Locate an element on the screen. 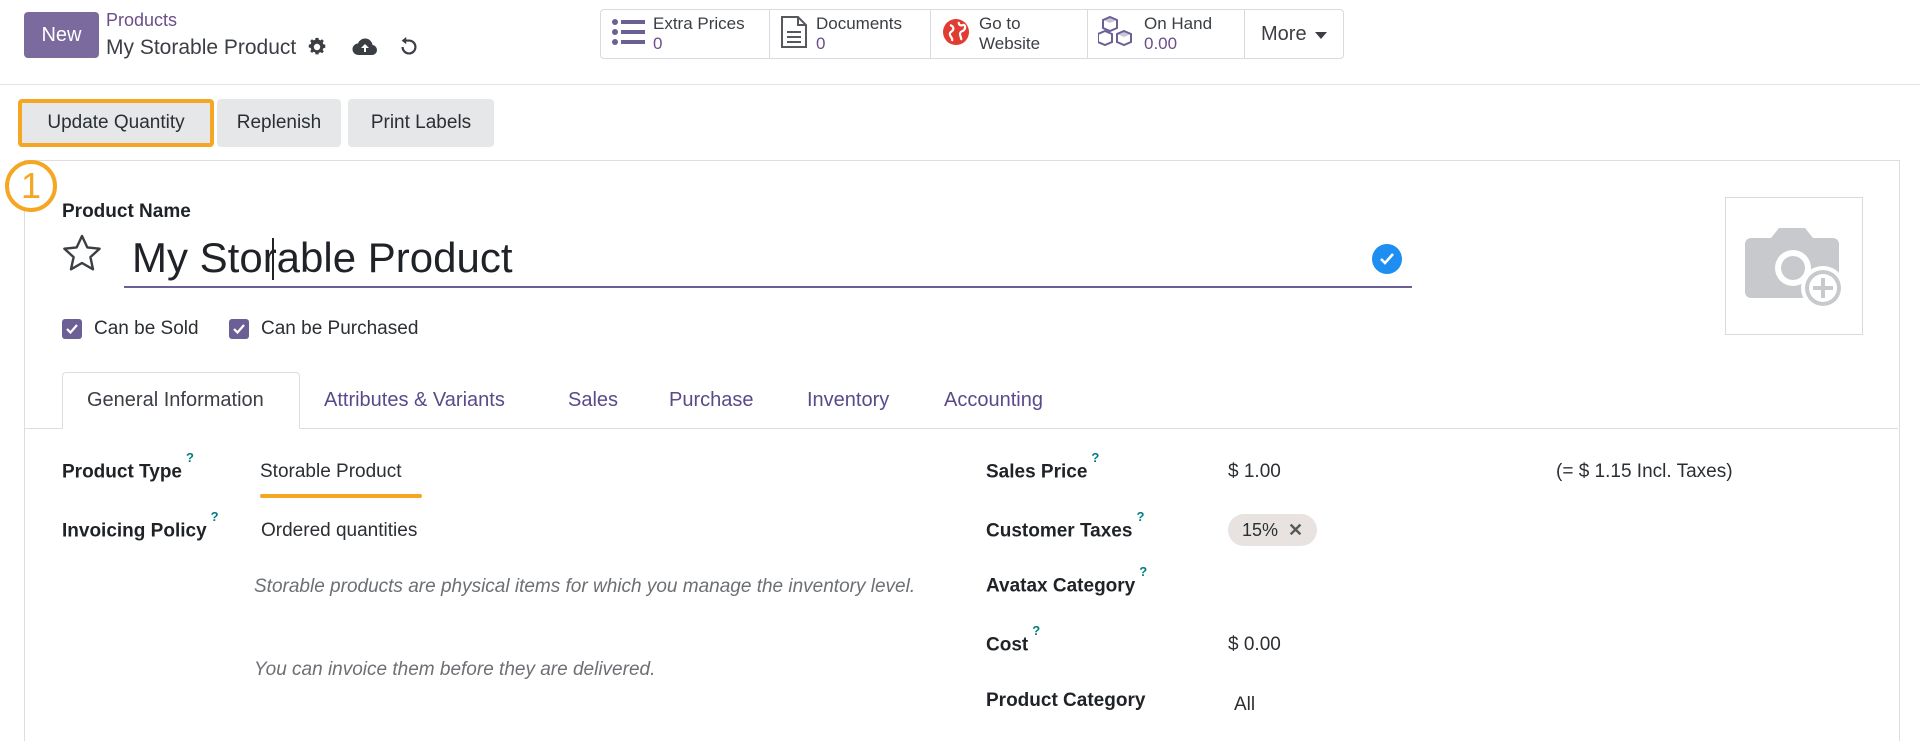  list-icon is located at coordinates (628, 34).